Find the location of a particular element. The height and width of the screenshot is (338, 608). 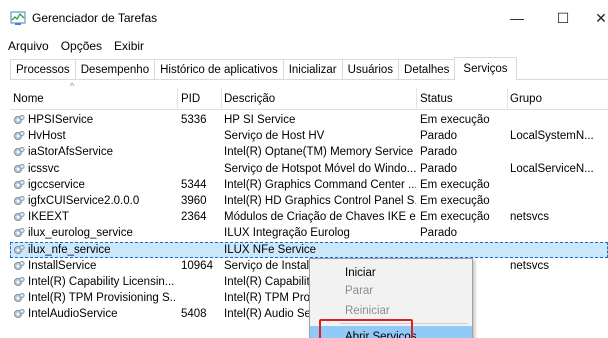

service-name: HPSIService is located at coordinates (93, 120).